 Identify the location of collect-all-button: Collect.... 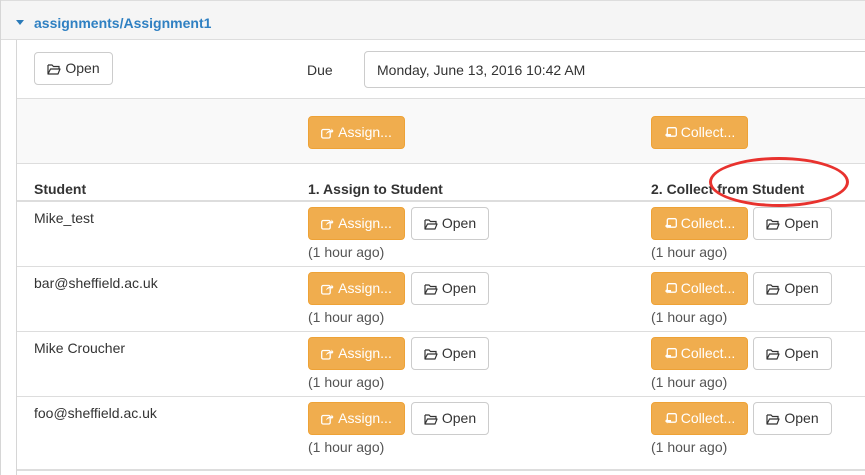
(699, 132).